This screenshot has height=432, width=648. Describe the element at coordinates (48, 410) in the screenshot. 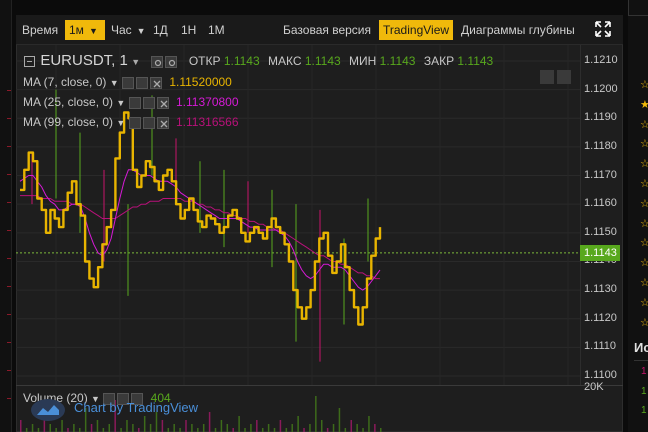

I see `tradingview-logo-icon` at that location.